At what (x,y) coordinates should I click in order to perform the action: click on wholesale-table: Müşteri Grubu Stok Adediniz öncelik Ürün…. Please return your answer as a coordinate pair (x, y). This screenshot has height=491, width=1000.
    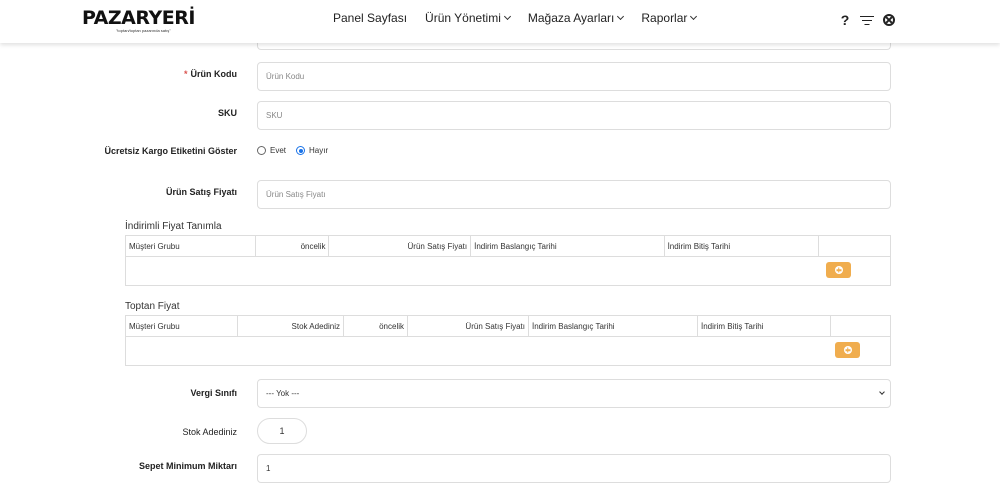
    Looking at the image, I should click on (508, 340).